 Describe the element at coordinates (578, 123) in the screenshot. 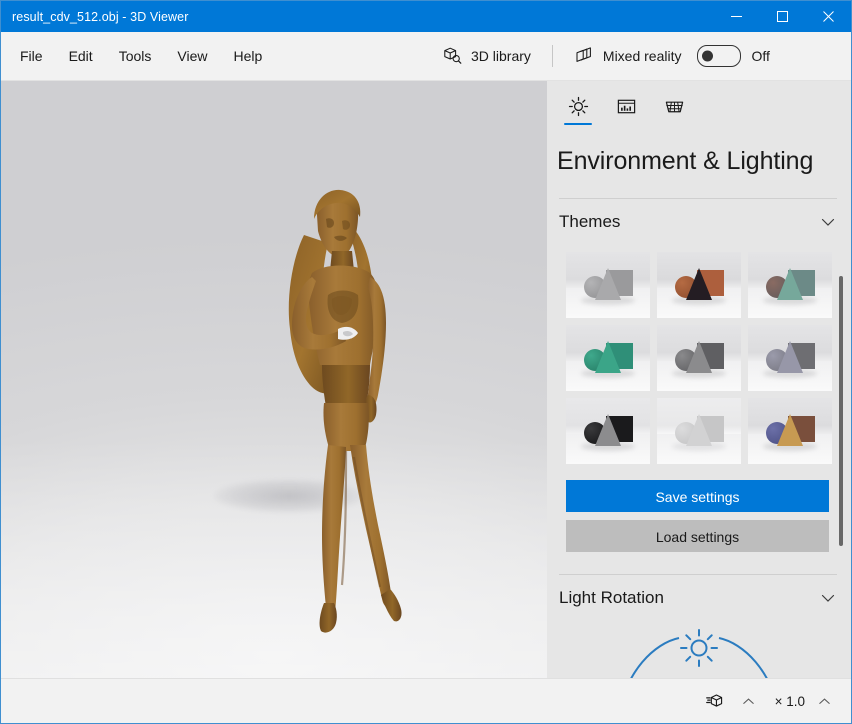

I see `tab-active-indicator` at that location.